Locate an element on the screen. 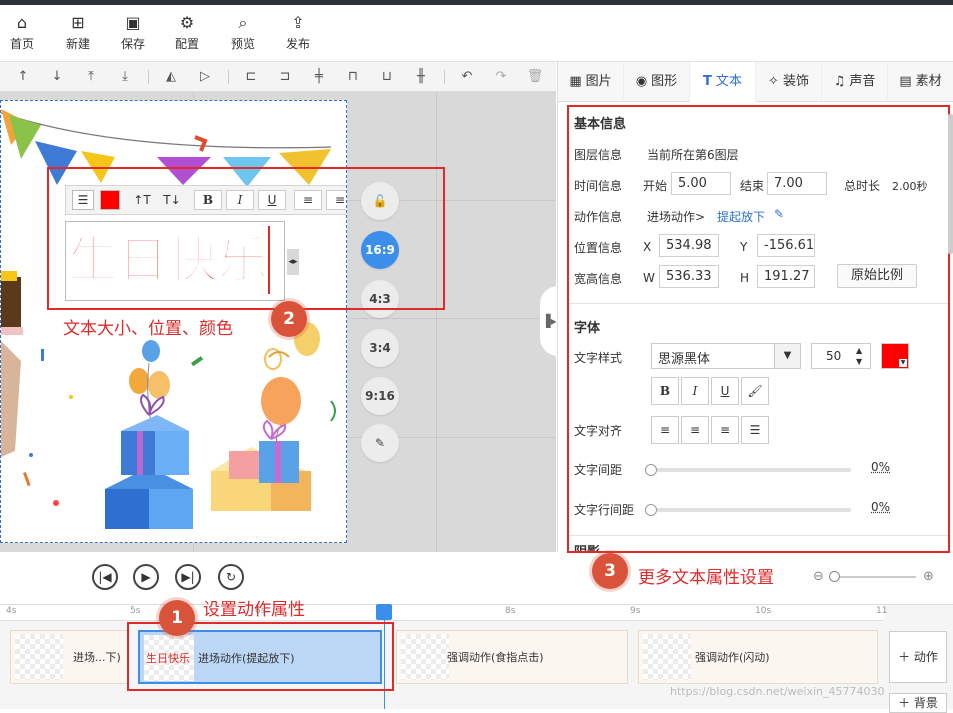 The width and height of the screenshot is (953, 713). timeline-clip: 强调动作(闪动) is located at coordinates (758, 657).